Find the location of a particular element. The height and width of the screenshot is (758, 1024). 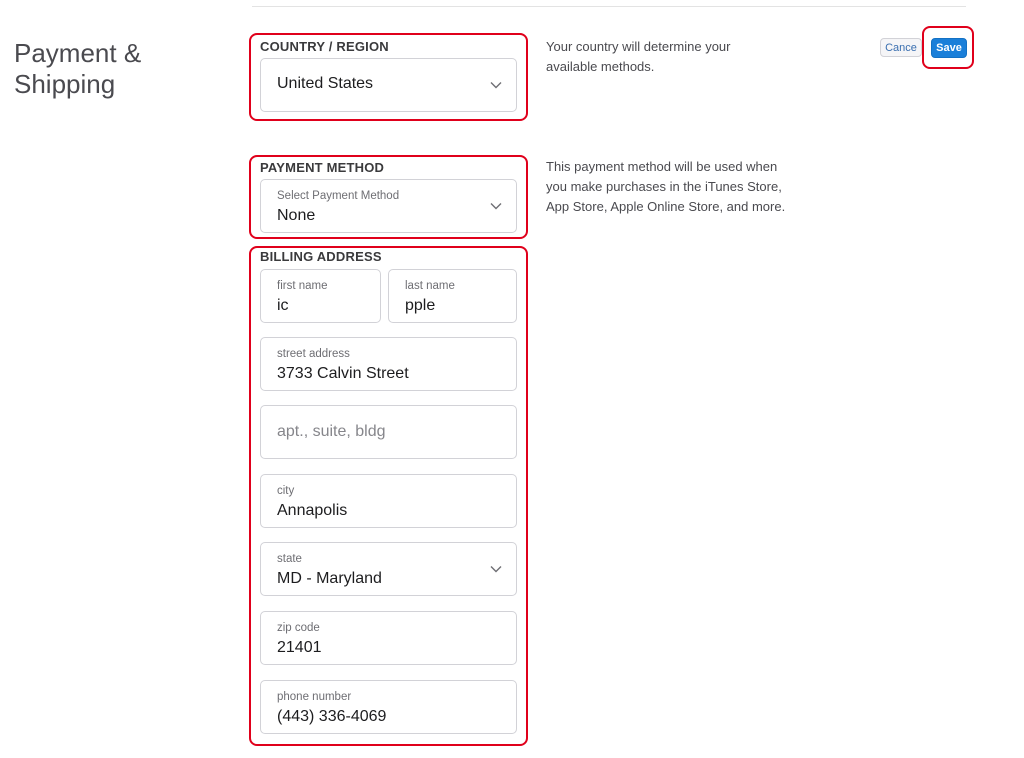

phone-number-value: (443) 336-4069 is located at coordinates (332, 716).